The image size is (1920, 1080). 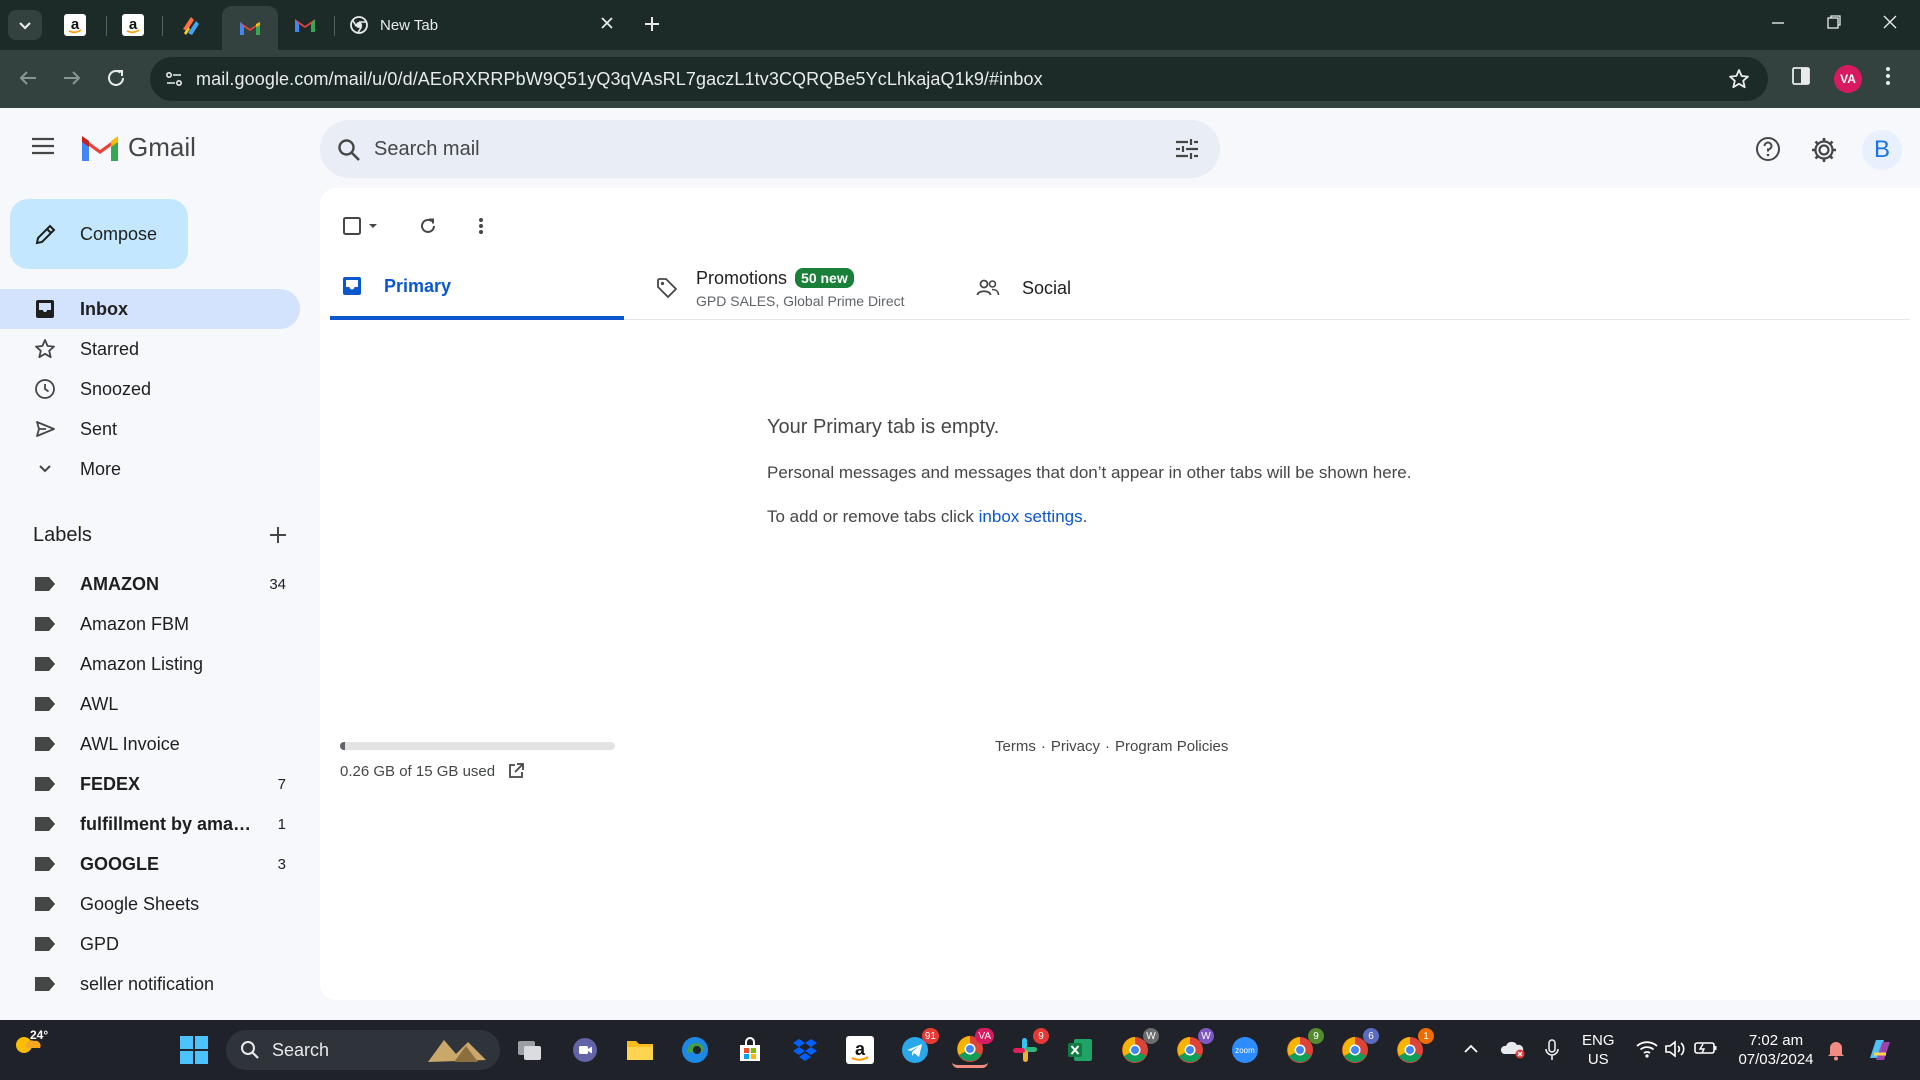 What do you see at coordinates (428, 226) in the screenshot?
I see `refresh-icon` at bounding box center [428, 226].